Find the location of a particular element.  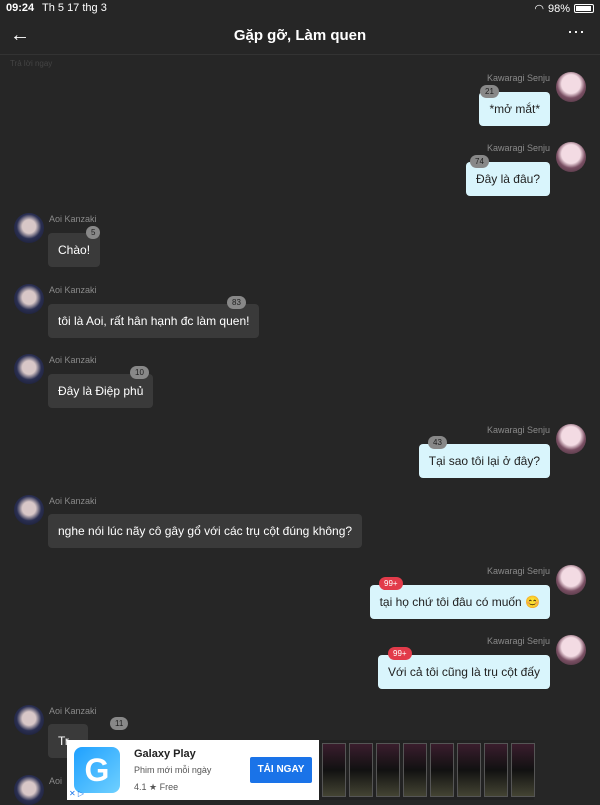

status-time: 09:24 is located at coordinates (20, 8).